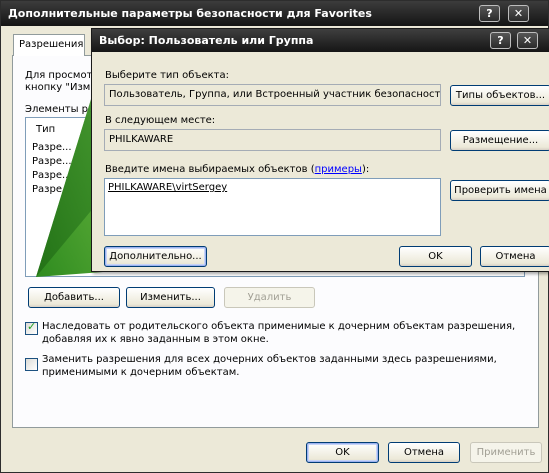  What do you see at coordinates (85, 189) in the screenshot?
I see `list-item-extra: О` at bounding box center [85, 189].